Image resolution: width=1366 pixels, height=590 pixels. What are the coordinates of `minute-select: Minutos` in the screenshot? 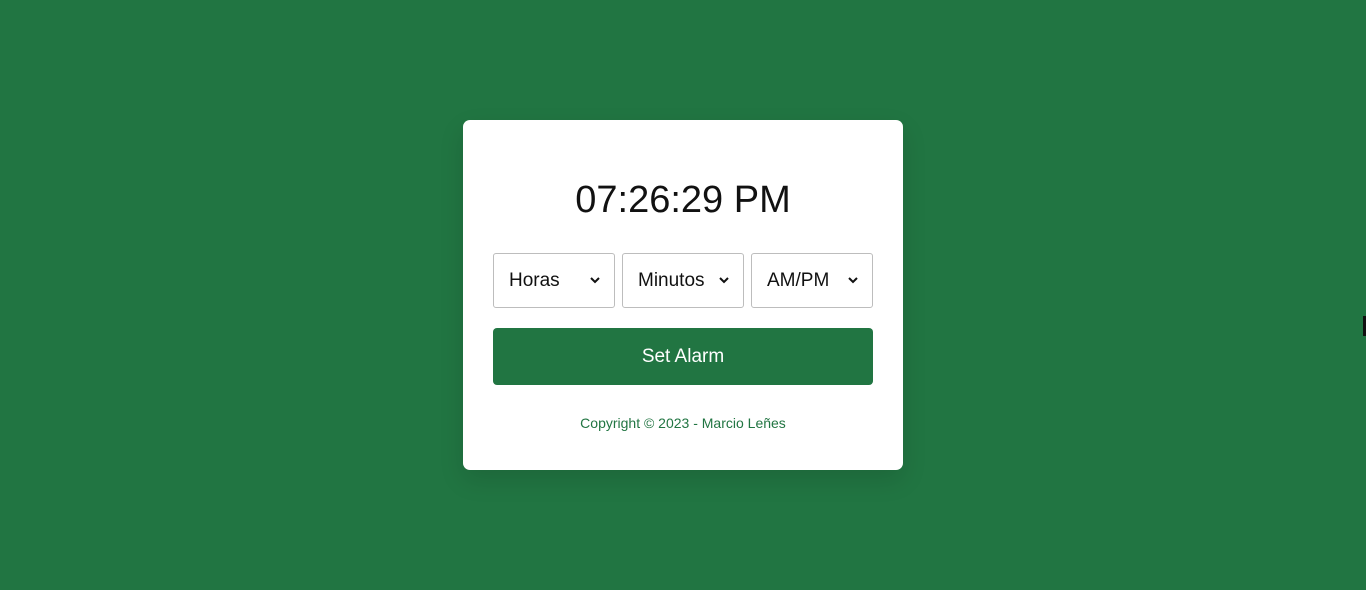 It's located at (683, 280).